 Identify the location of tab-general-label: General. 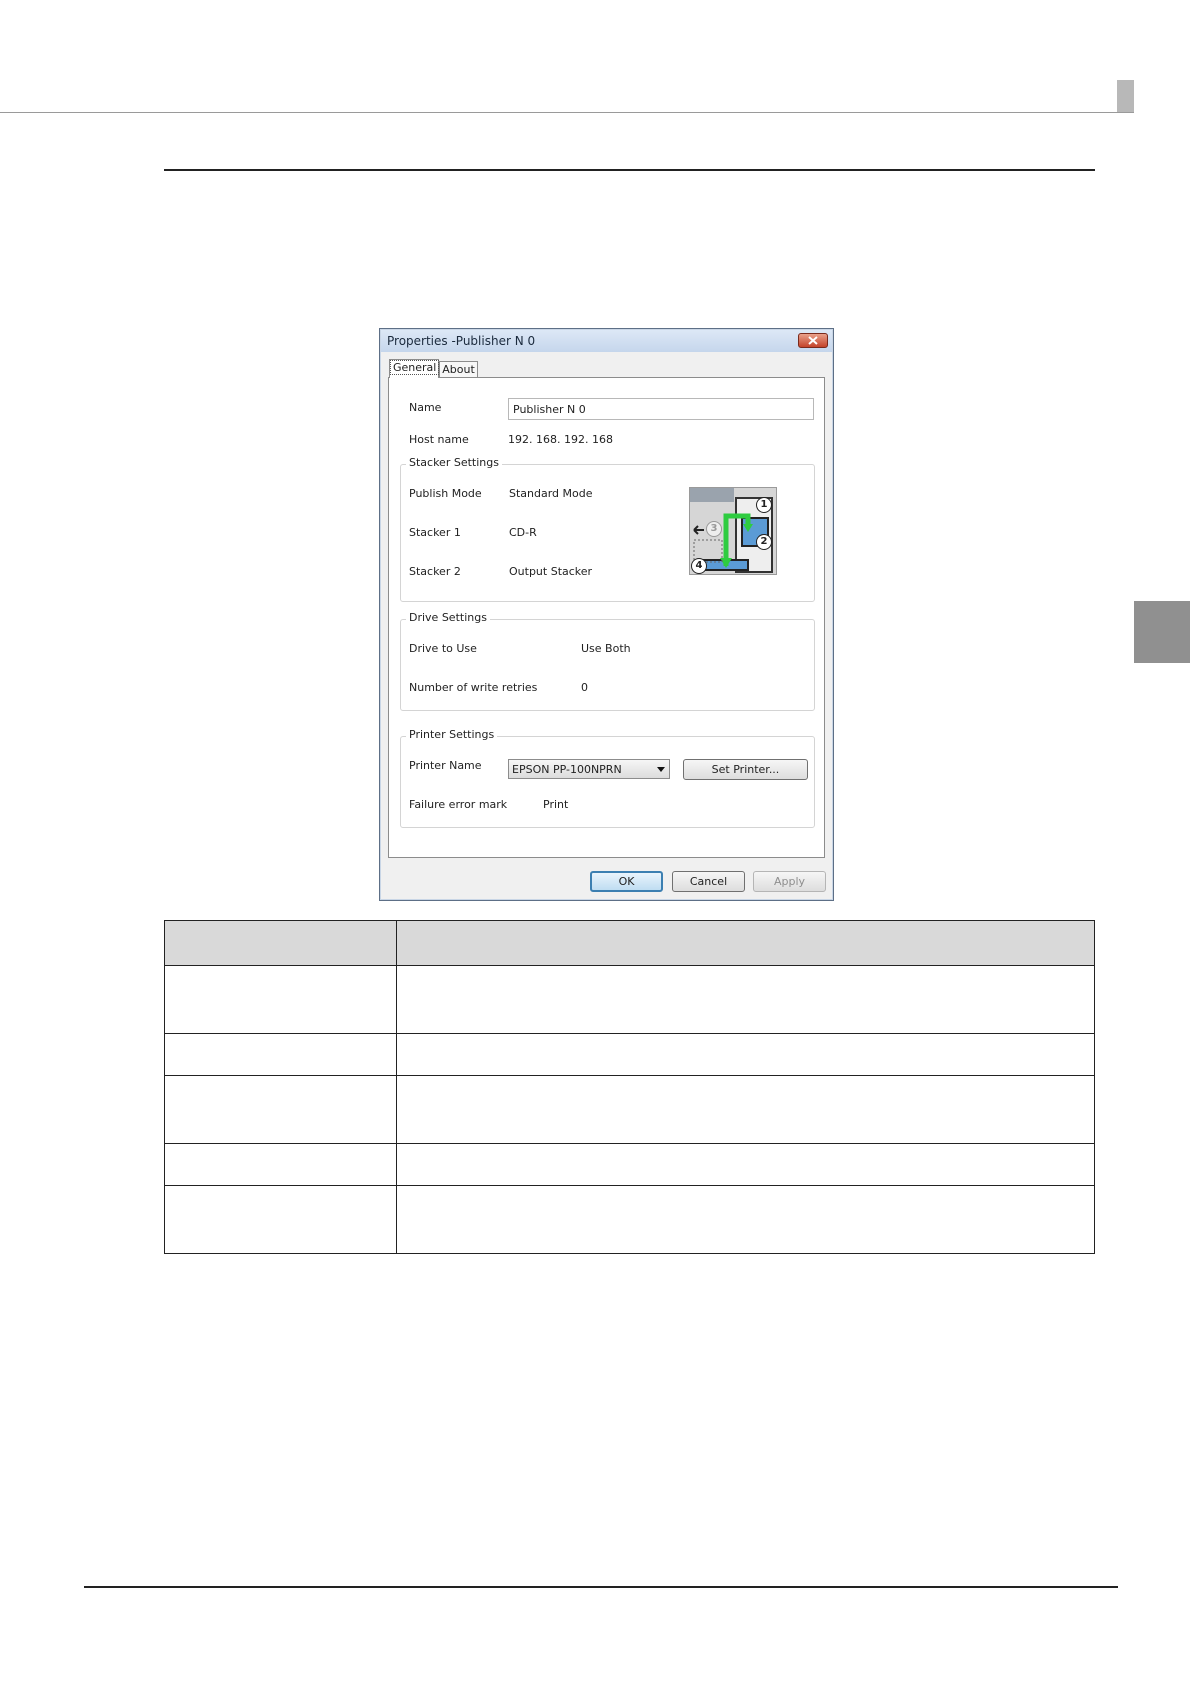
(415, 367).